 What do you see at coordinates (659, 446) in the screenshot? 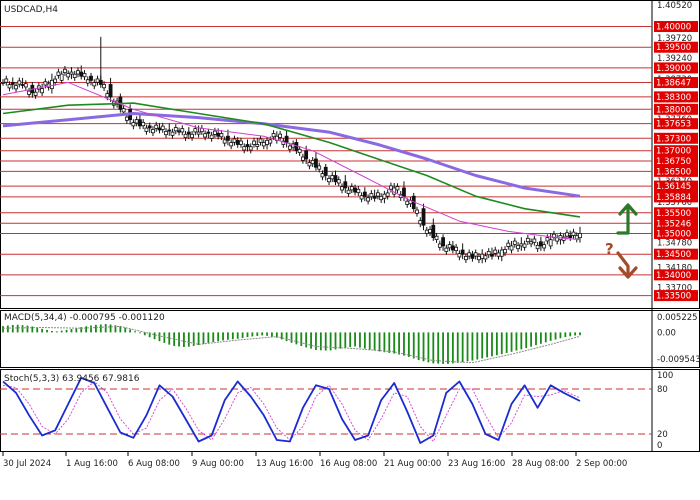
I see `stoch-tick: 0` at bounding box center [659, 446].